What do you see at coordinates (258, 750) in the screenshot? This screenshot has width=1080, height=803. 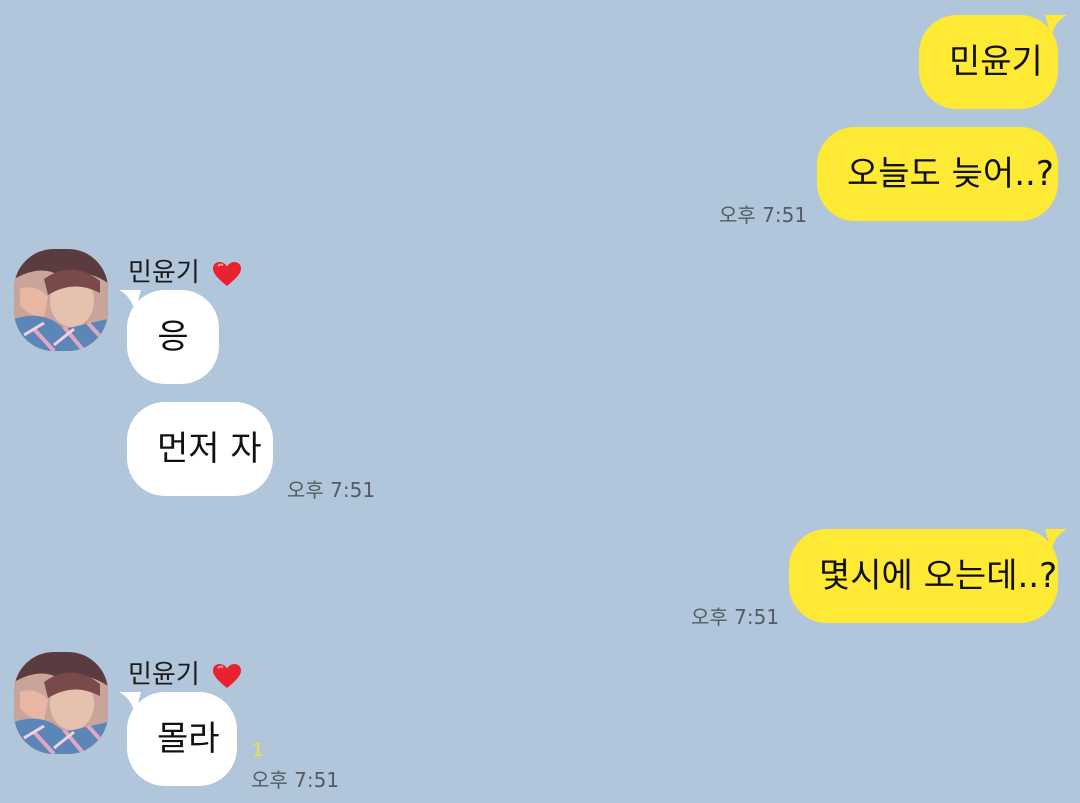 I see `unread-count: 1` at bounding box center [258, 750].